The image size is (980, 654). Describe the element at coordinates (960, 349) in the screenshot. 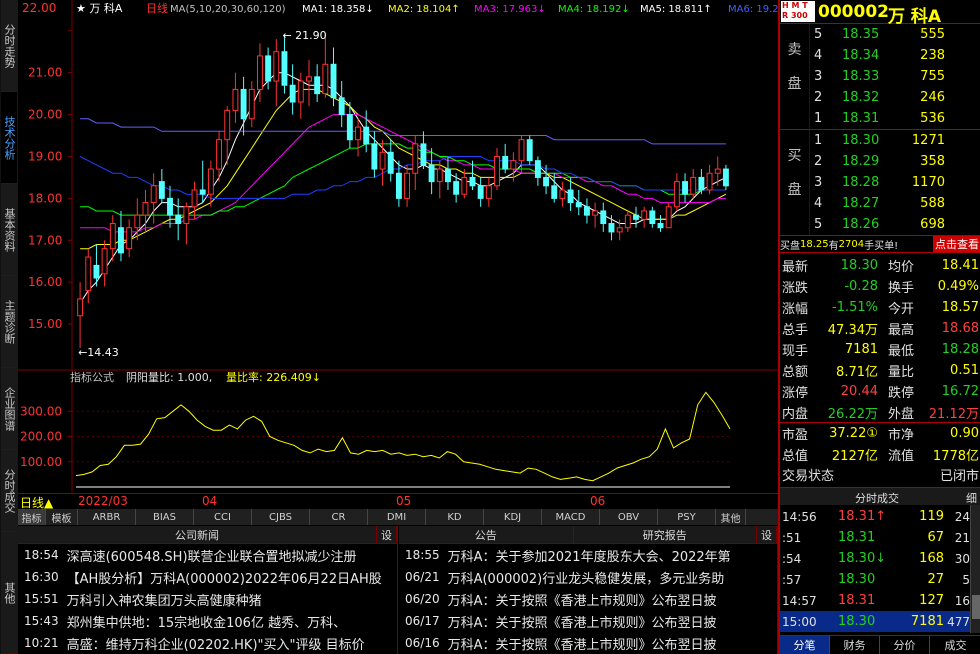

I see `stat-value: 18.28` at that location.